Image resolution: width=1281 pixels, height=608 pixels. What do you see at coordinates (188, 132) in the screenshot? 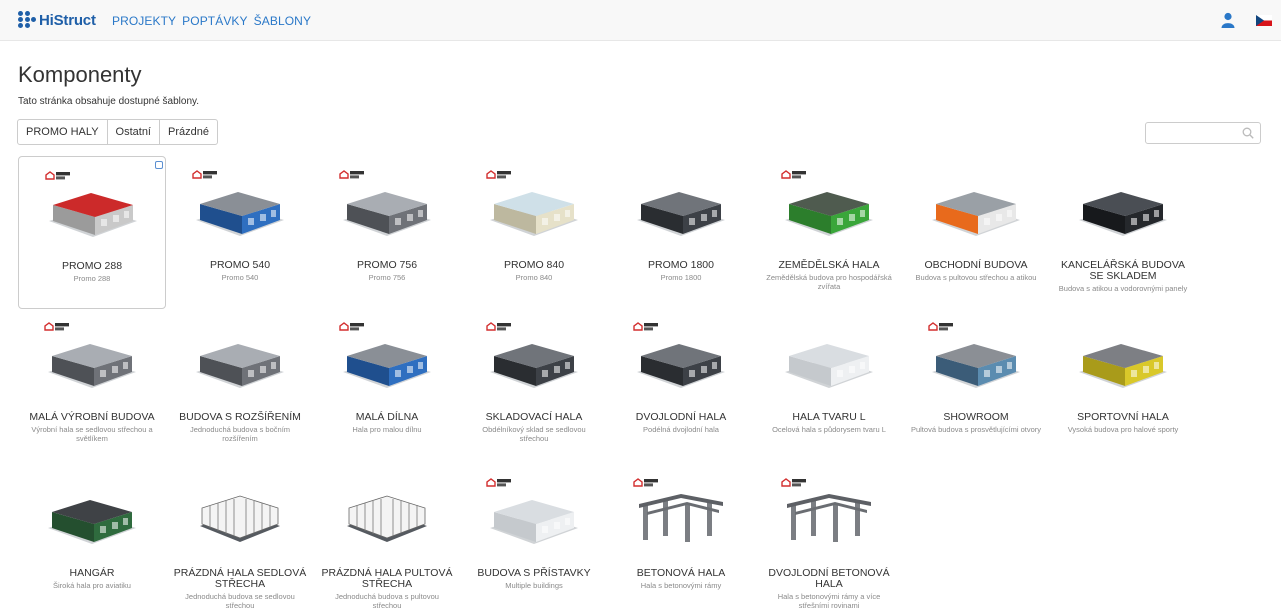
I see `filter-prazdne-button: Prázdné` at bounding box center [188, 132].